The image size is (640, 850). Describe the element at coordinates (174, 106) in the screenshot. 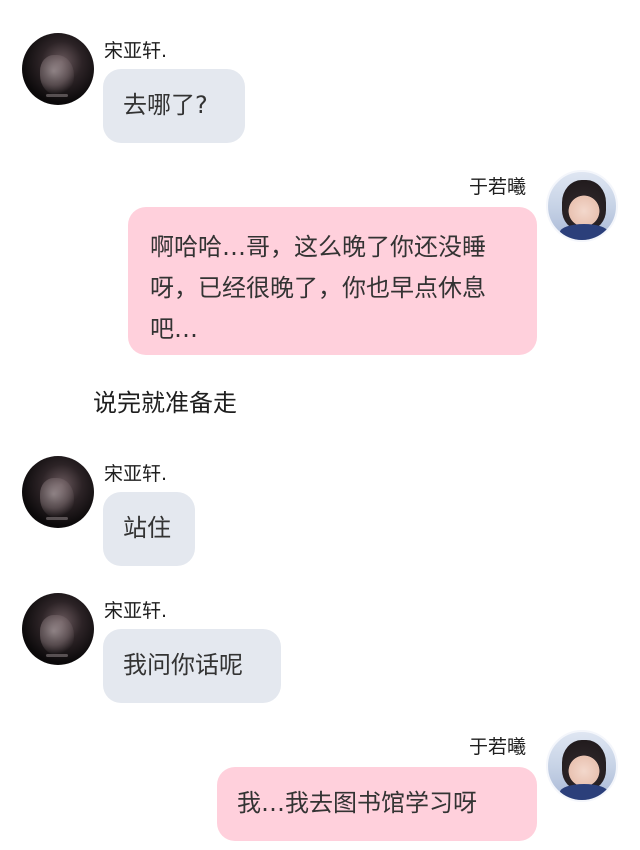

I see `message-bubble: 去哪了?` at that location.